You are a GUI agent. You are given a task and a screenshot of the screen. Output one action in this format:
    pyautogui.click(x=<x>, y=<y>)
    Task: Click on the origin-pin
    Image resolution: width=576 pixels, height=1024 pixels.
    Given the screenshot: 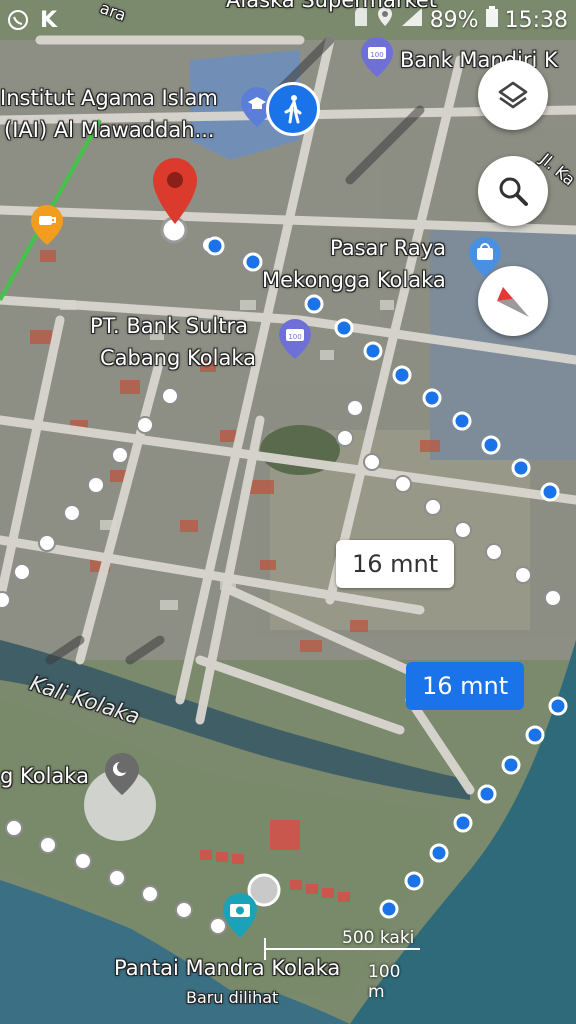 What is the action you would take?
    pyautogui.click(x=175, y=193)
    